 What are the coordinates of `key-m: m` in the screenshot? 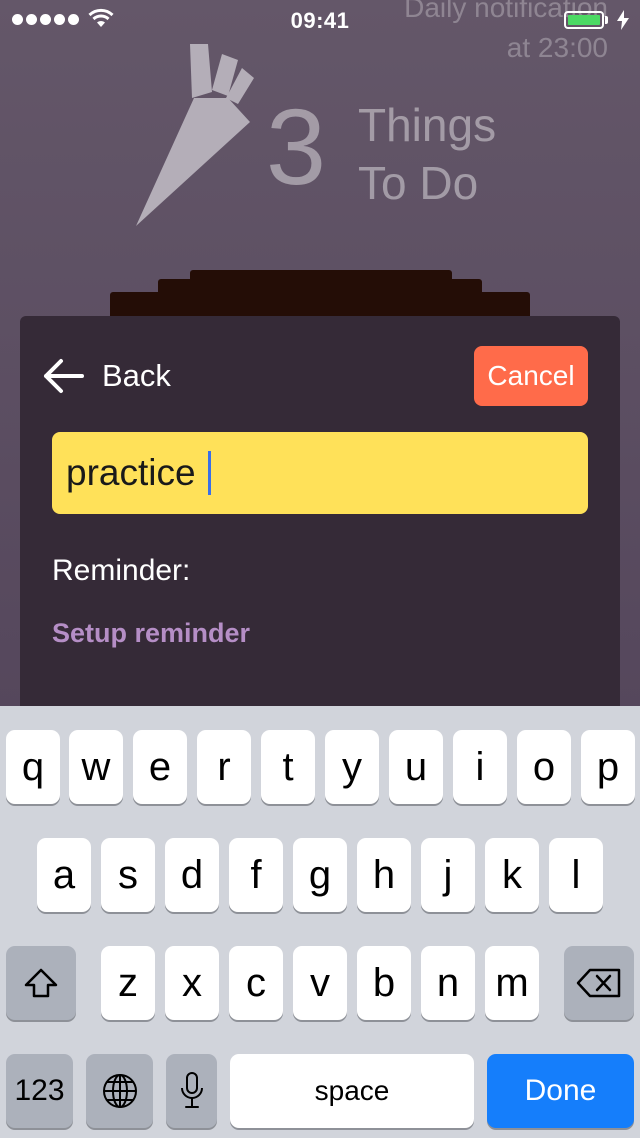 It's located at (512, 983).